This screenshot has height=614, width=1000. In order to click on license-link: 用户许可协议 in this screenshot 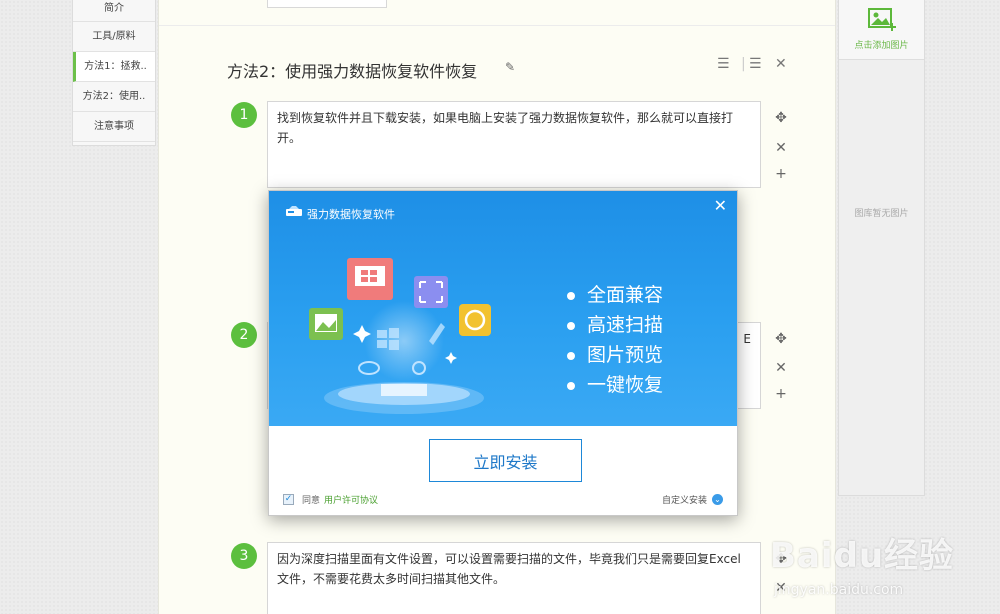, I will do `click(351, 499)`.